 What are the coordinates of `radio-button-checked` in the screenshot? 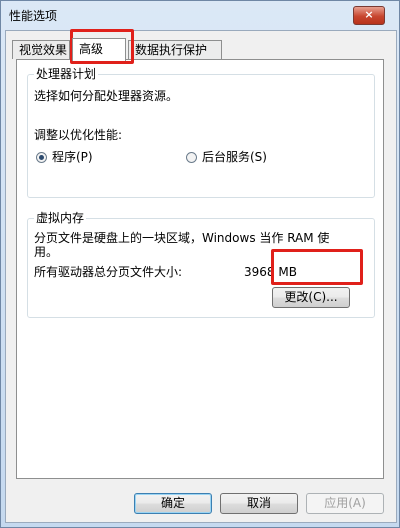 It's located at (41, 157).